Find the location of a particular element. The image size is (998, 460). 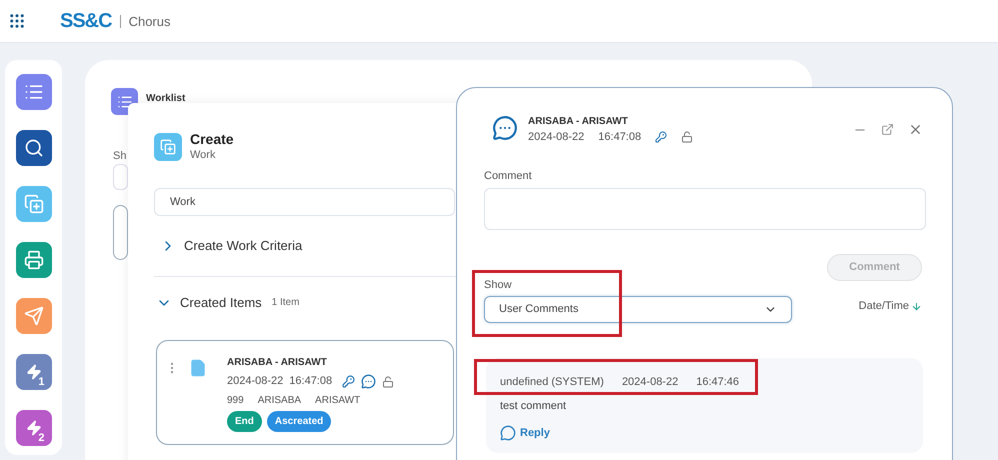

field-label: Sh is located at coordinates (119, 156).